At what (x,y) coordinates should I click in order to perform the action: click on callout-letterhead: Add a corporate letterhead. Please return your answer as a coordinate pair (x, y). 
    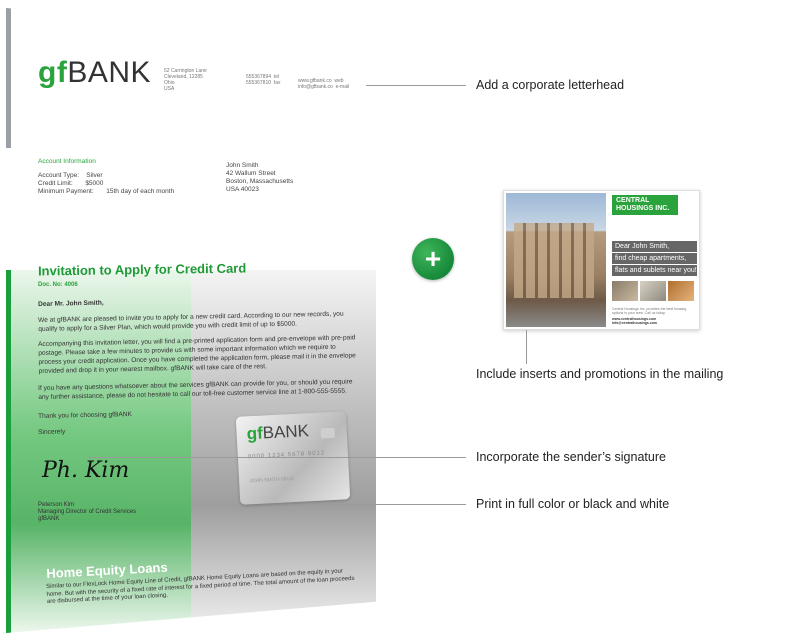
    Looking at the image, I should click on (550, 85).